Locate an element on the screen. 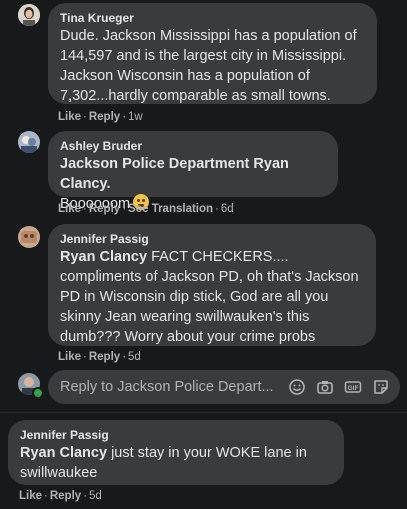  comment-author: Tina Krueger is located at coordinates (212, 18).